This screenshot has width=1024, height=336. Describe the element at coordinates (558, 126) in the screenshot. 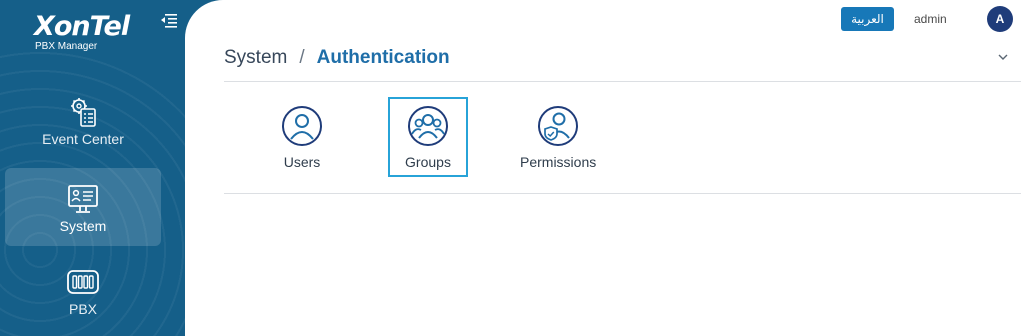

I see `permissions-icon` at that location.